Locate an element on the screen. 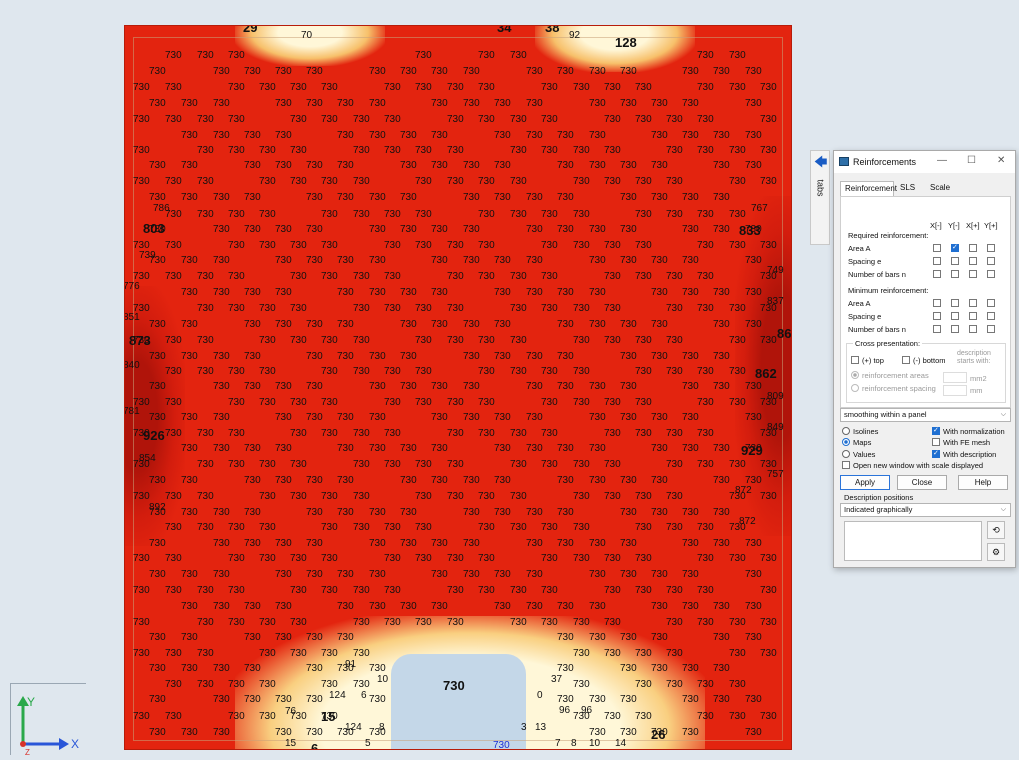 Image resolution: width=1019 pixels, height=760 pixels. close-button: Close is located at coordinates (922, 482).